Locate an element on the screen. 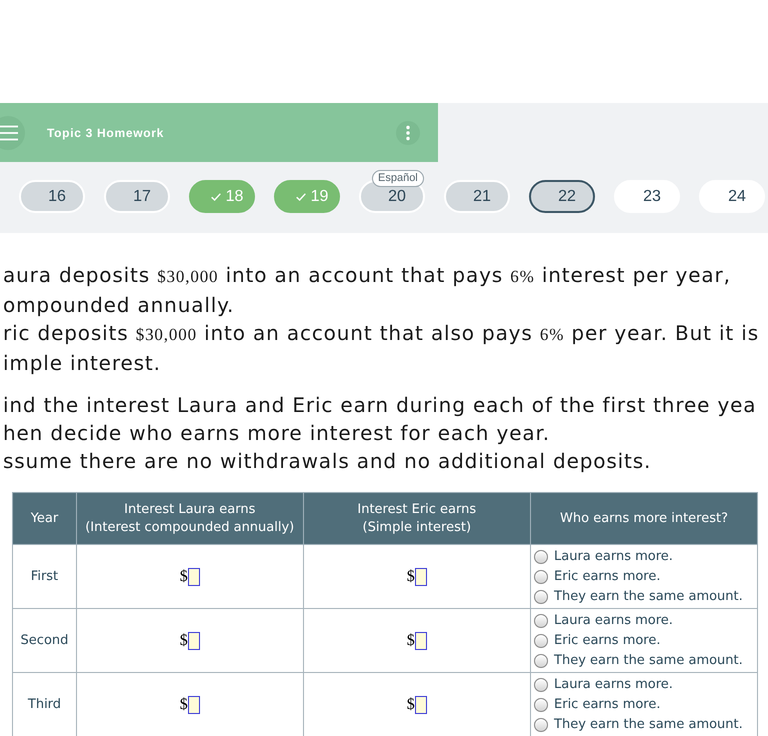 This screenshot has height=736, width=768. more-options-icon is located at coordinates (408, 132).